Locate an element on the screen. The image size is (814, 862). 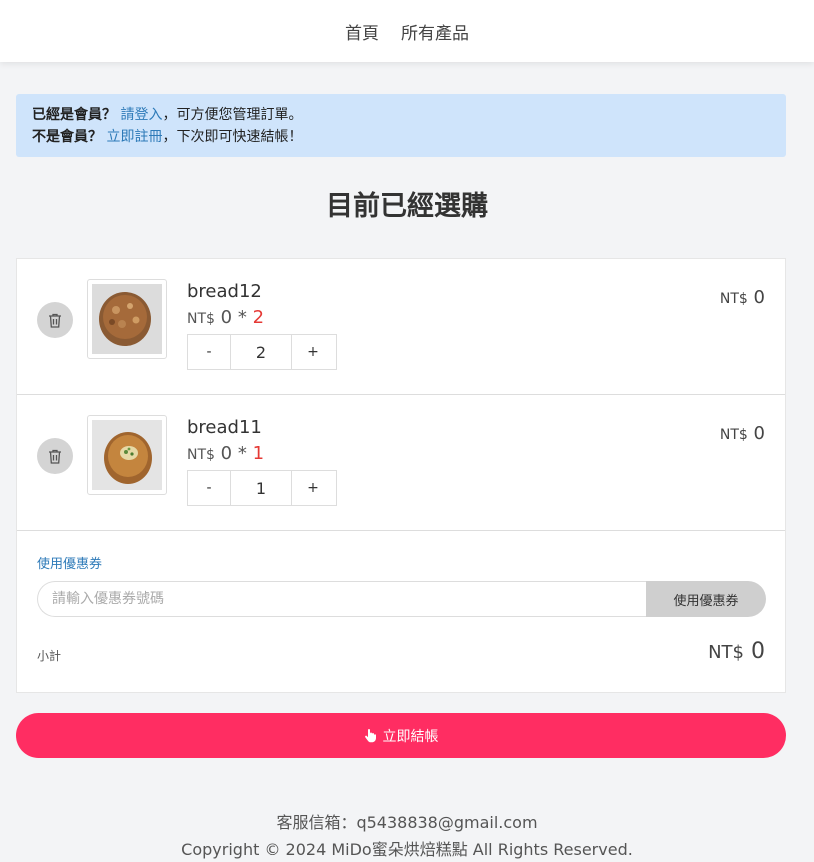
alert-nonmember-question: 不是會員？ is located at coordinates (67, 137).